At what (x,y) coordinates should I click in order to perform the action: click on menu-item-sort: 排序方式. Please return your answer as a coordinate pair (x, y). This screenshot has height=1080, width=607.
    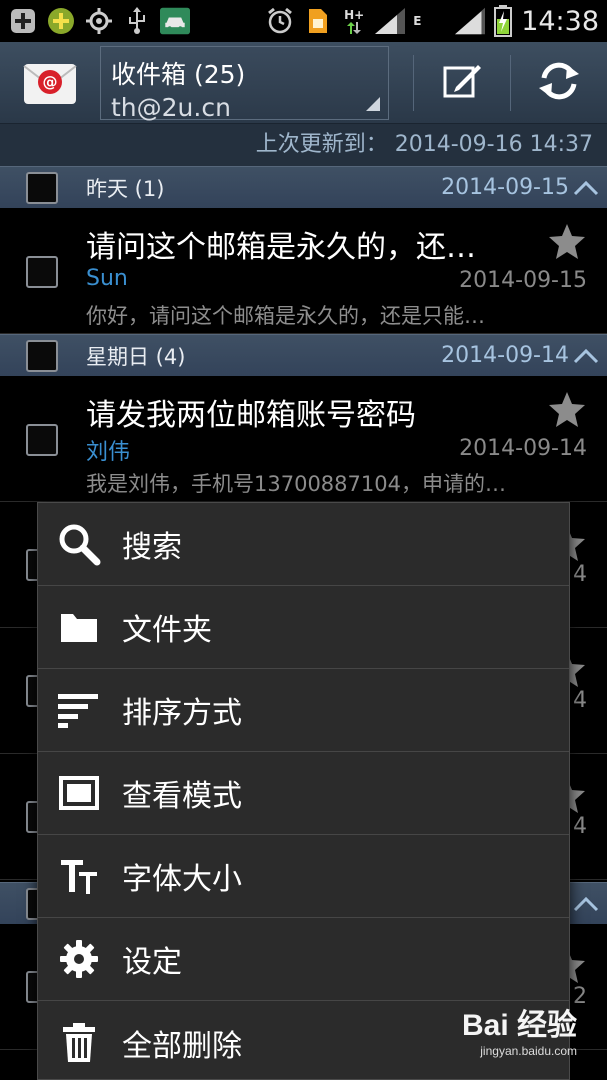
    Looking at the image, I should click on (303, 710).